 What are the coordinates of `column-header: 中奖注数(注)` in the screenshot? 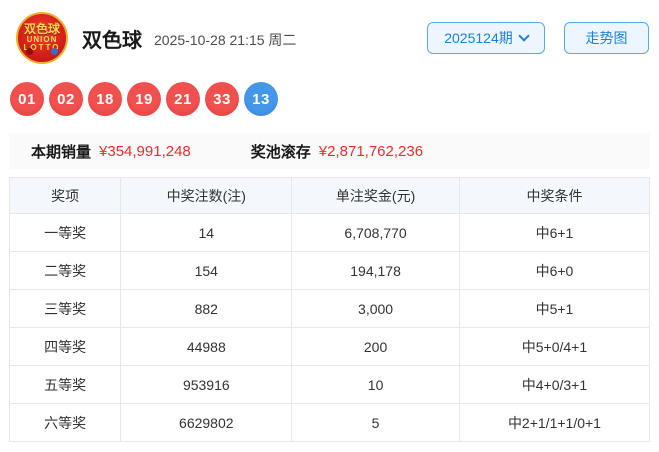 It's located at (206, 195).